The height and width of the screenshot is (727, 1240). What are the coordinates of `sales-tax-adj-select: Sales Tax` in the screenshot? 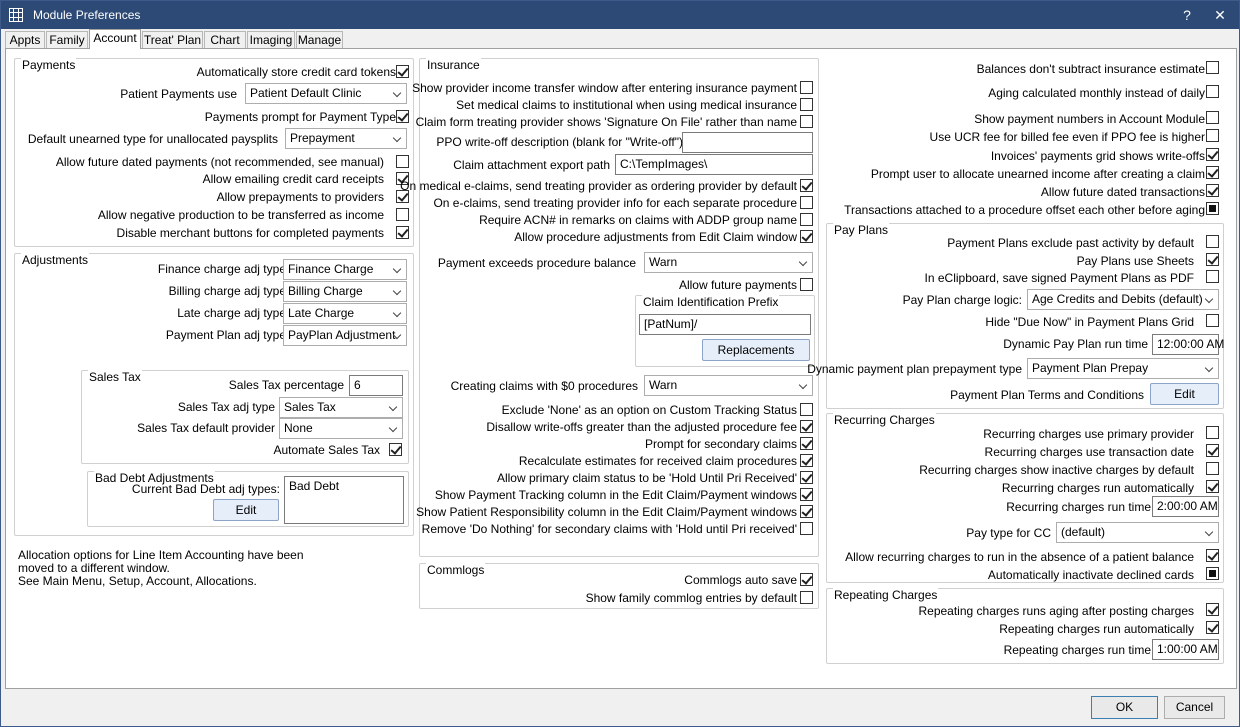 It's located at (341, 407).